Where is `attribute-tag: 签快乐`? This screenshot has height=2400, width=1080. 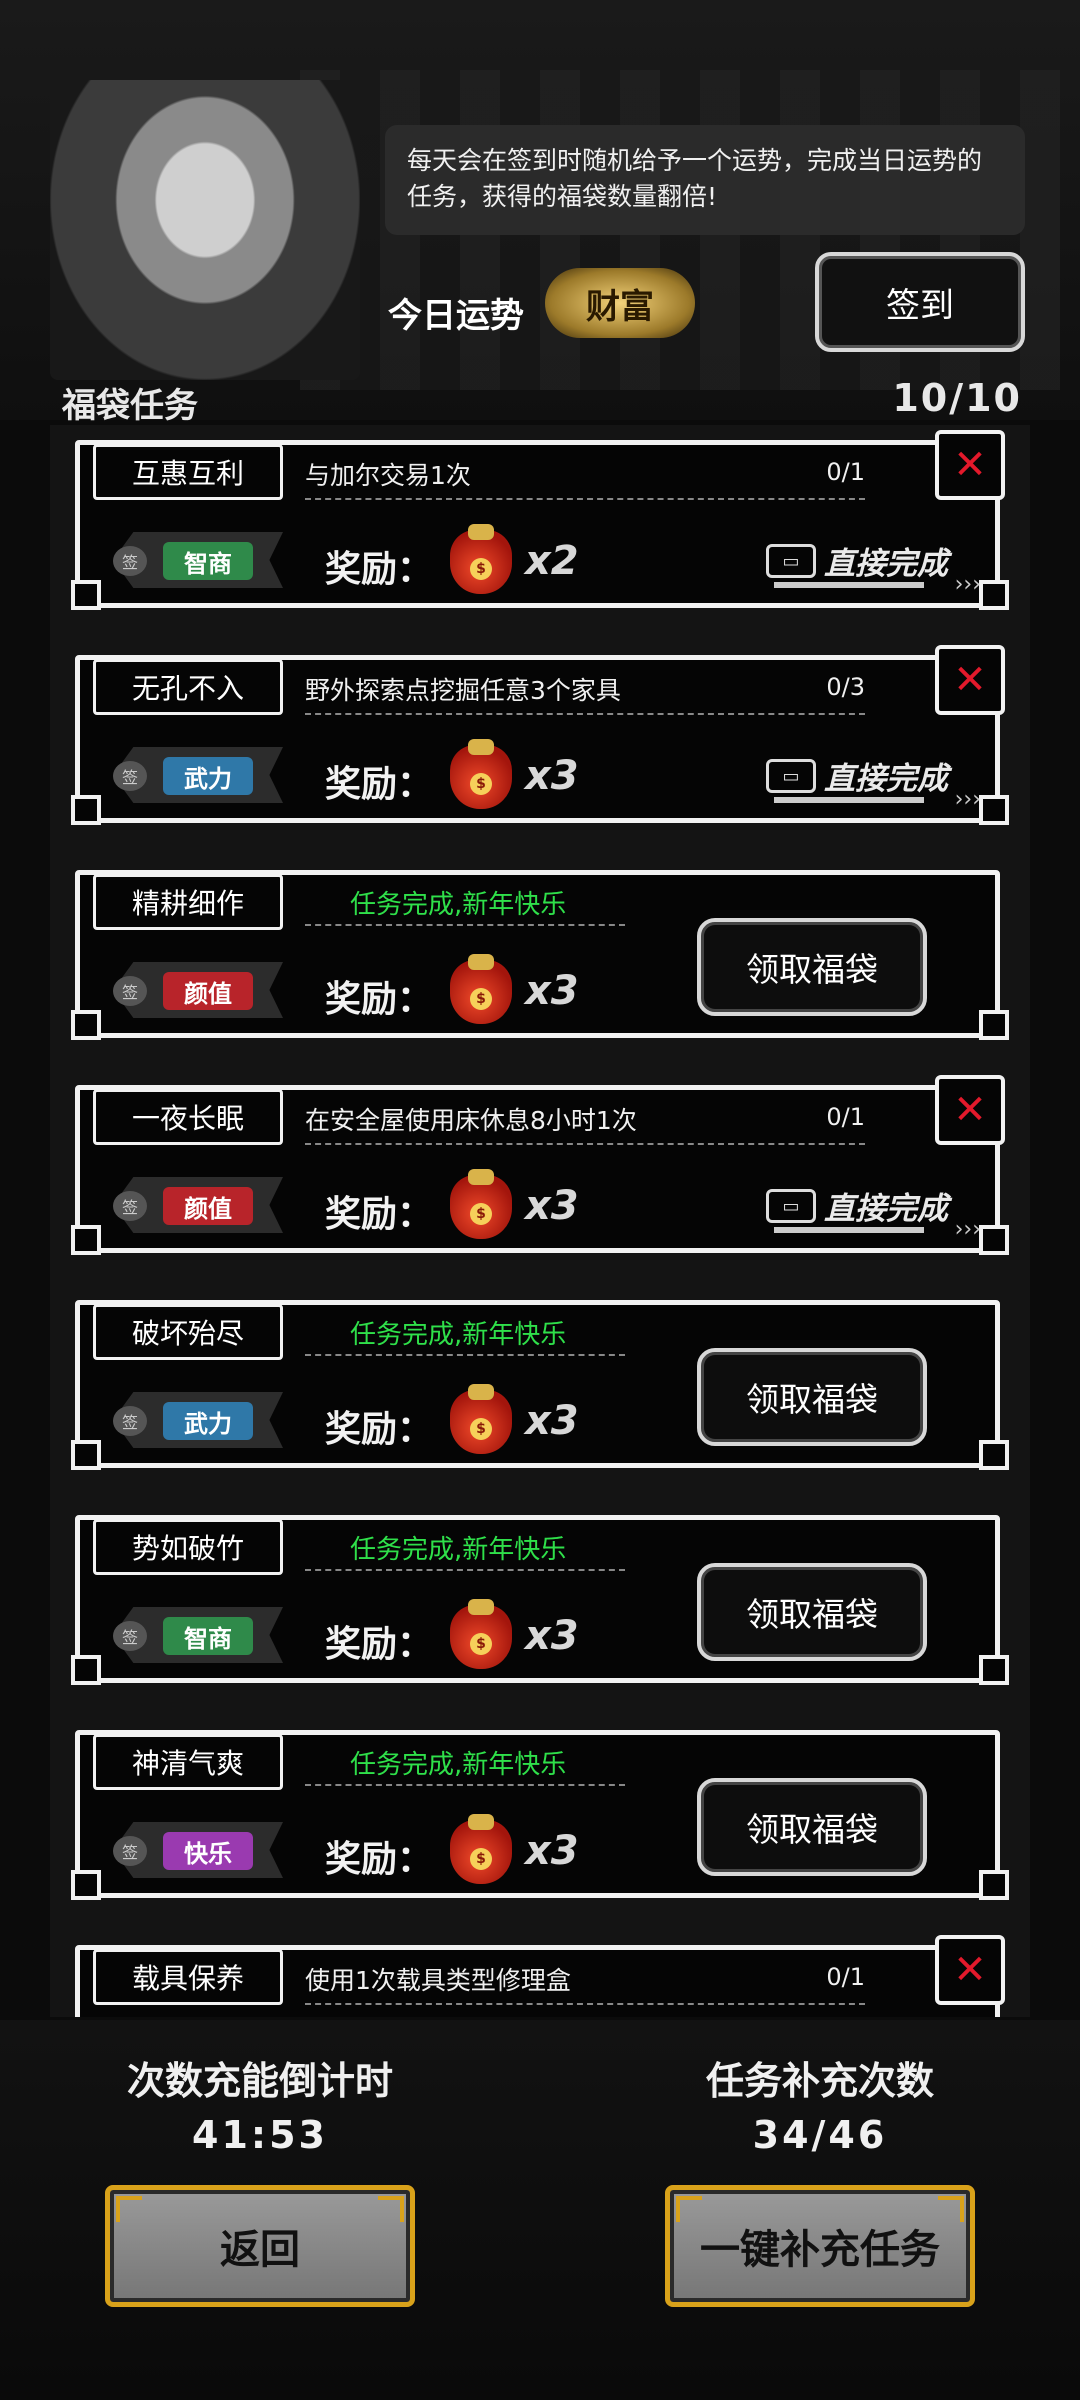 attribute-tag: 签快乐 is located at coordinates (188, 1850).